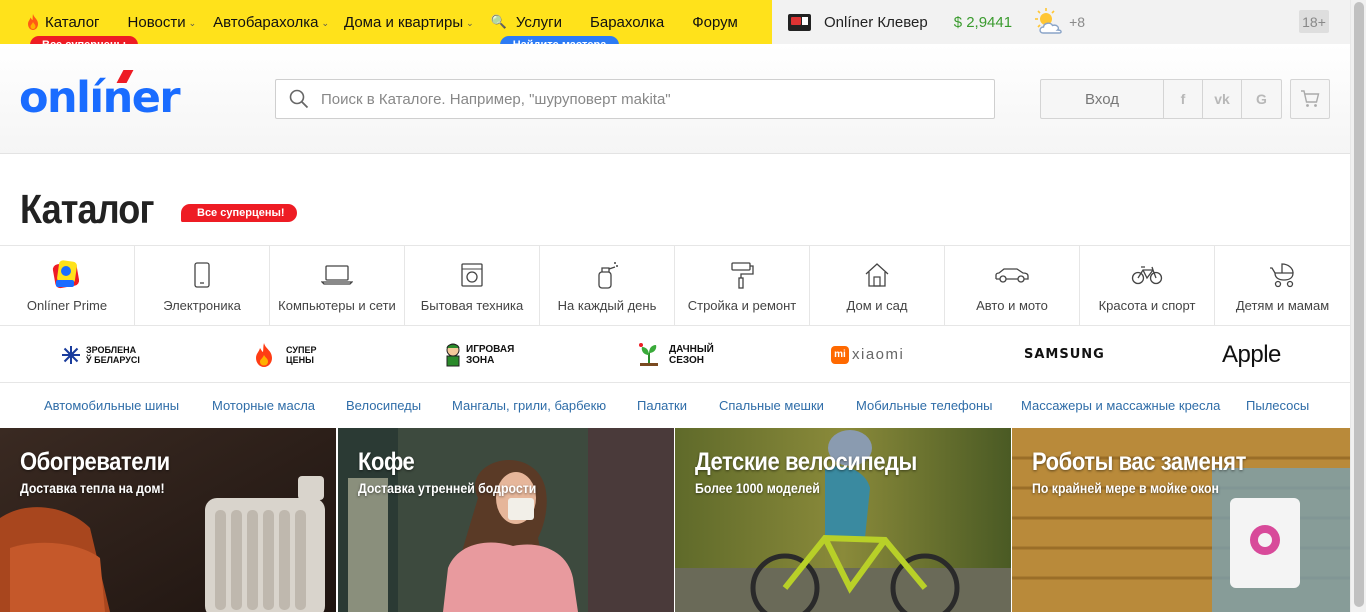 The image size is (1366, 612). What do you see at coordinates (337, 275) in the screenshot?
I see `laptop-icon` at bounding box center [337, 275].